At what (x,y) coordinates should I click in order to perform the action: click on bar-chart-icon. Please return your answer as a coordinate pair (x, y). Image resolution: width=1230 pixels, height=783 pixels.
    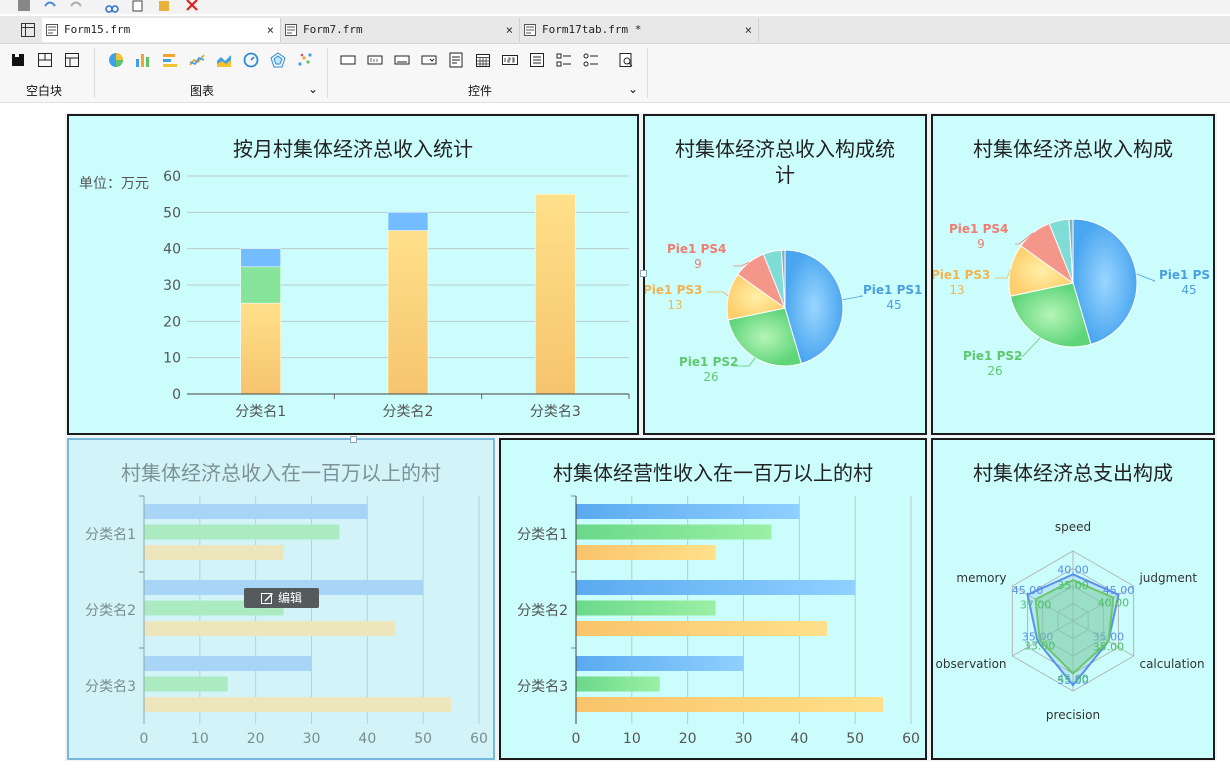
    Looking at the image, I should click on (143, 60).